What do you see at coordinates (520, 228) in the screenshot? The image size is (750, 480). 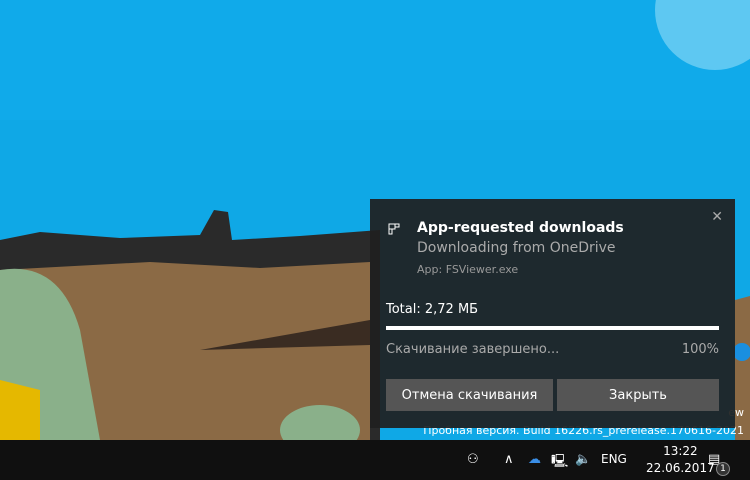 I see `notification-title: App-requested downloads` at bounding box center [520, 228].